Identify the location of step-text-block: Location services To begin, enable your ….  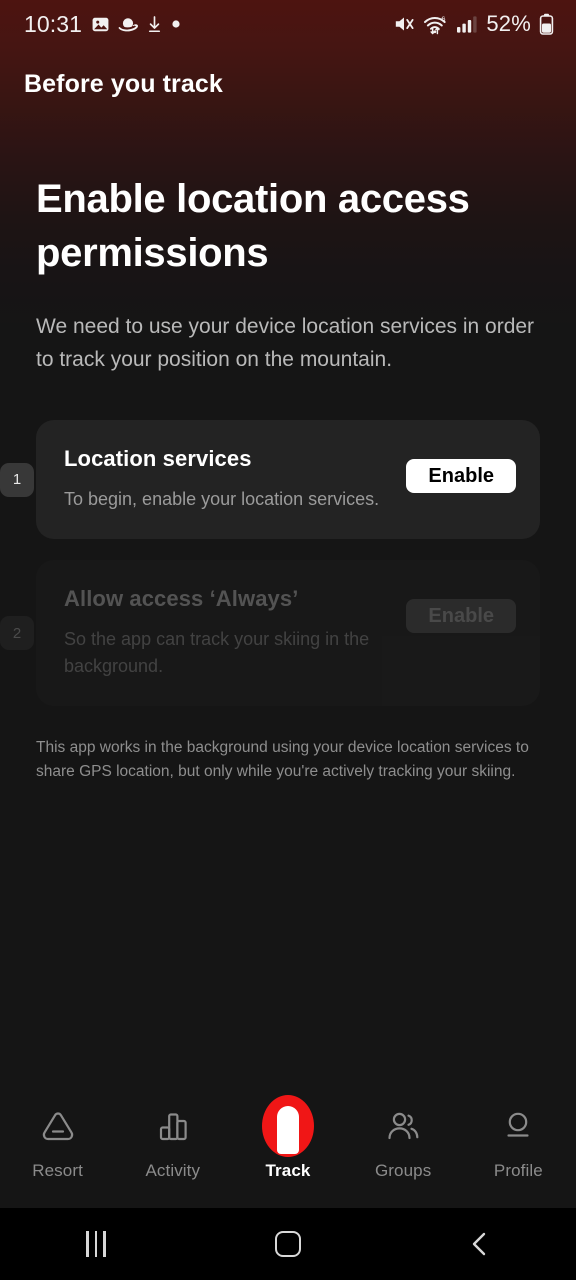
(235, 479).